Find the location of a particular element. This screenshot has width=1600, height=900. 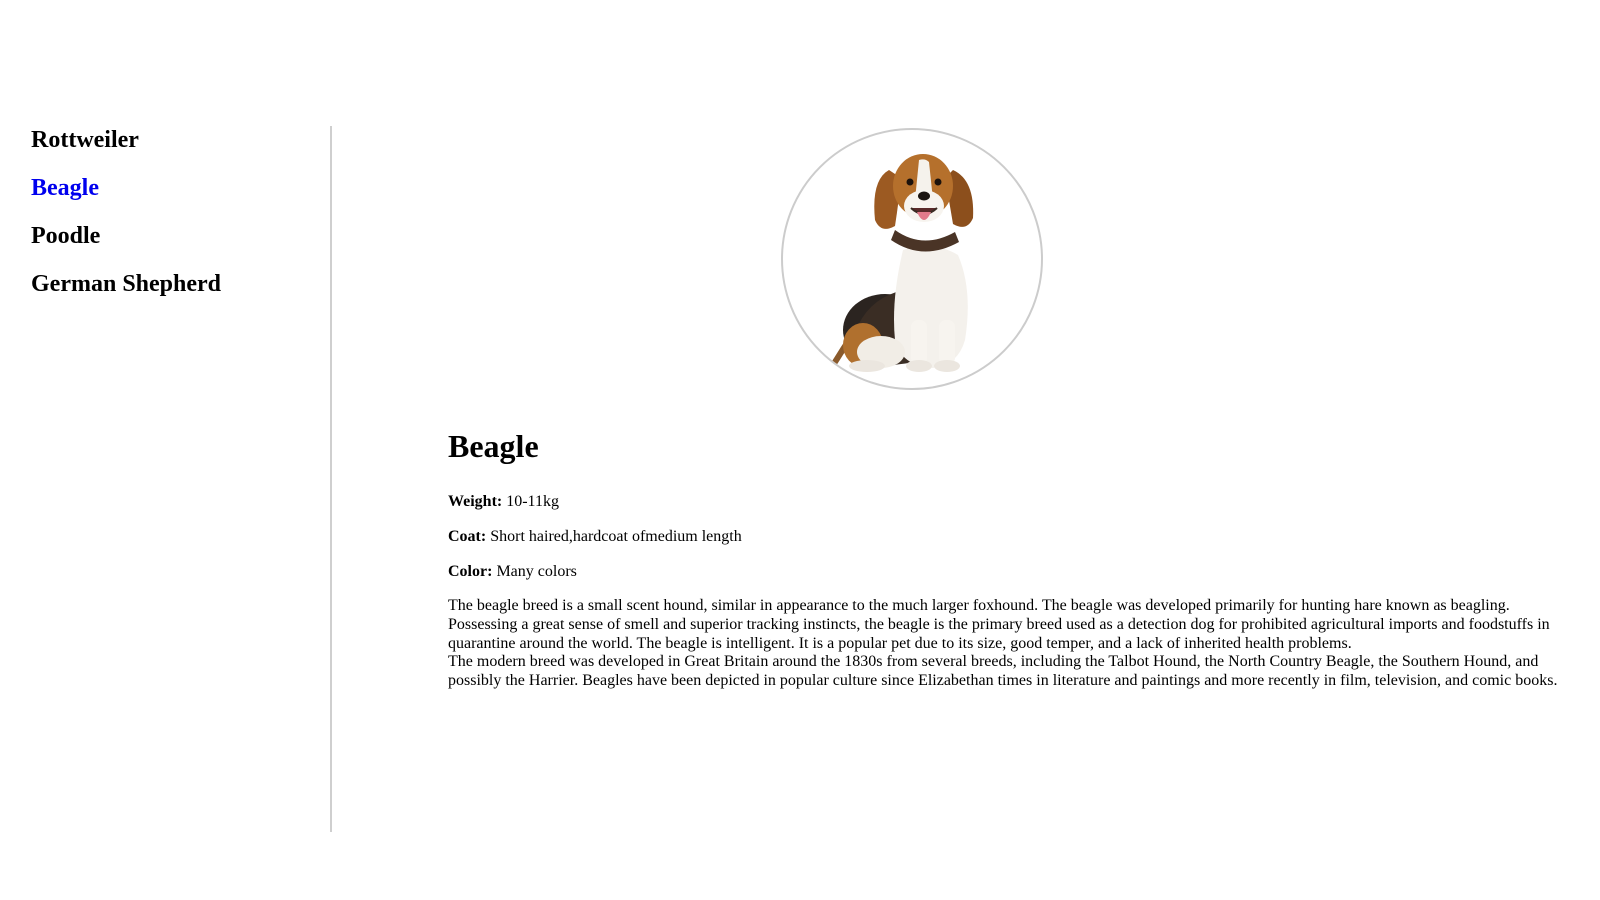

sidebar-item-german-shepherd: German Shepherd is located at coordinates (126, 284).